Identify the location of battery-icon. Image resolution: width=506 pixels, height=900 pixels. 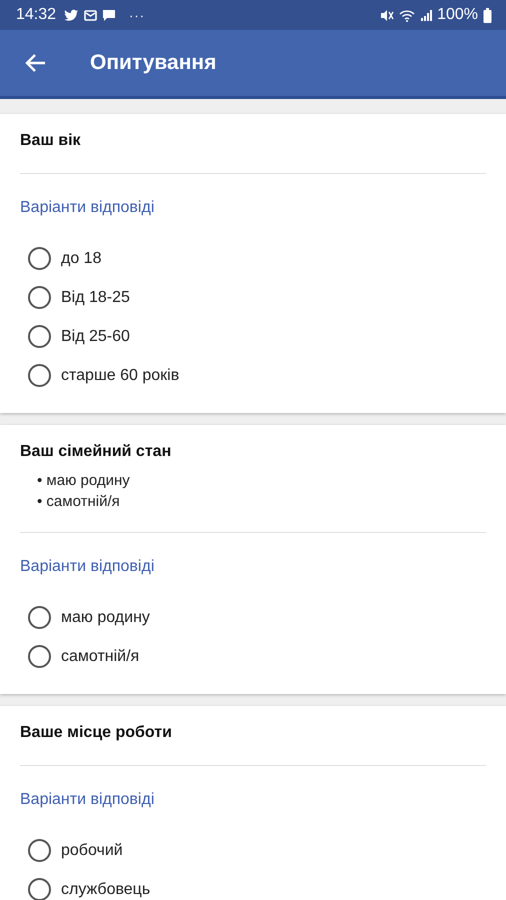
(487, 15).